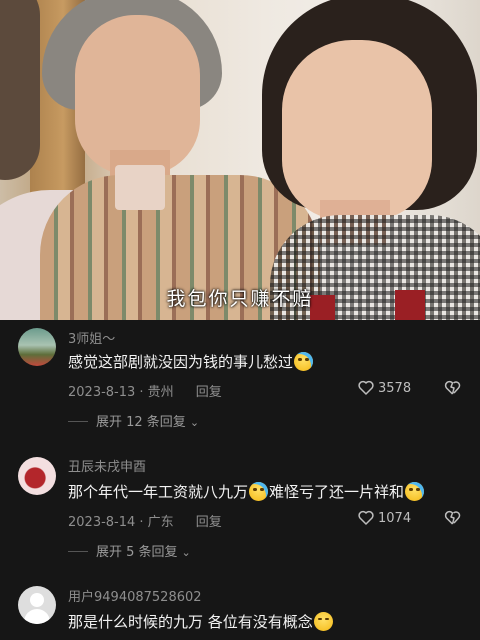  I want to click on like-button: 3578, so click(384, 388).